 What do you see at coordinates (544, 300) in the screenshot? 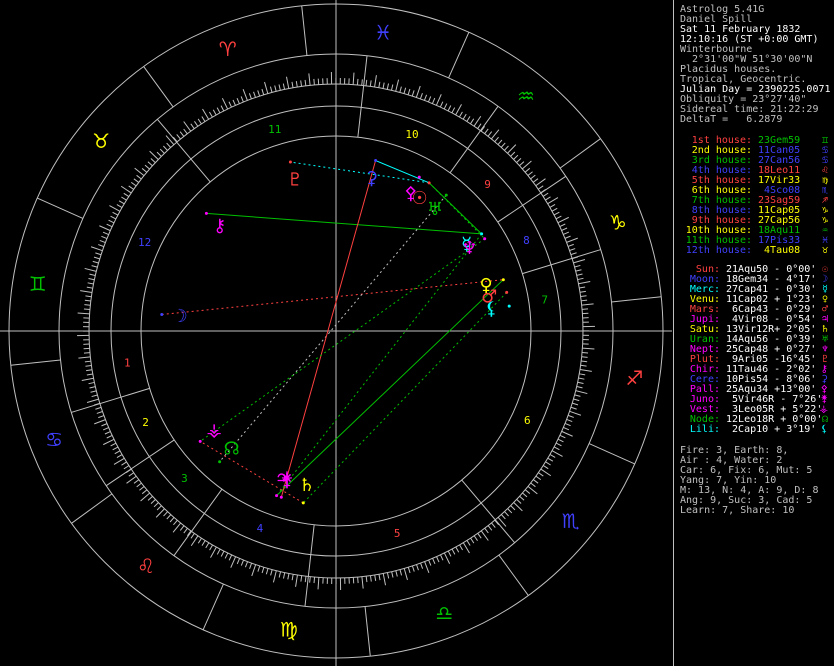
I see `house-number: 7` at bounding box center [544, 300].